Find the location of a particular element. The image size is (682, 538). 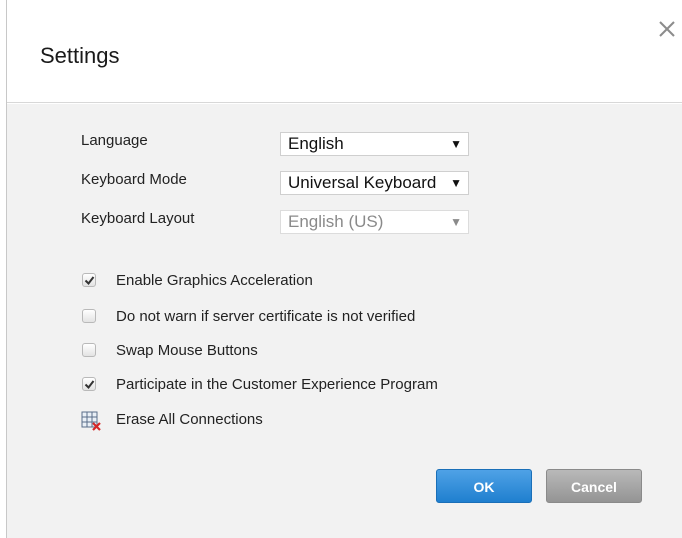

language-select: English ▼ is located at coordinates (374, 144).